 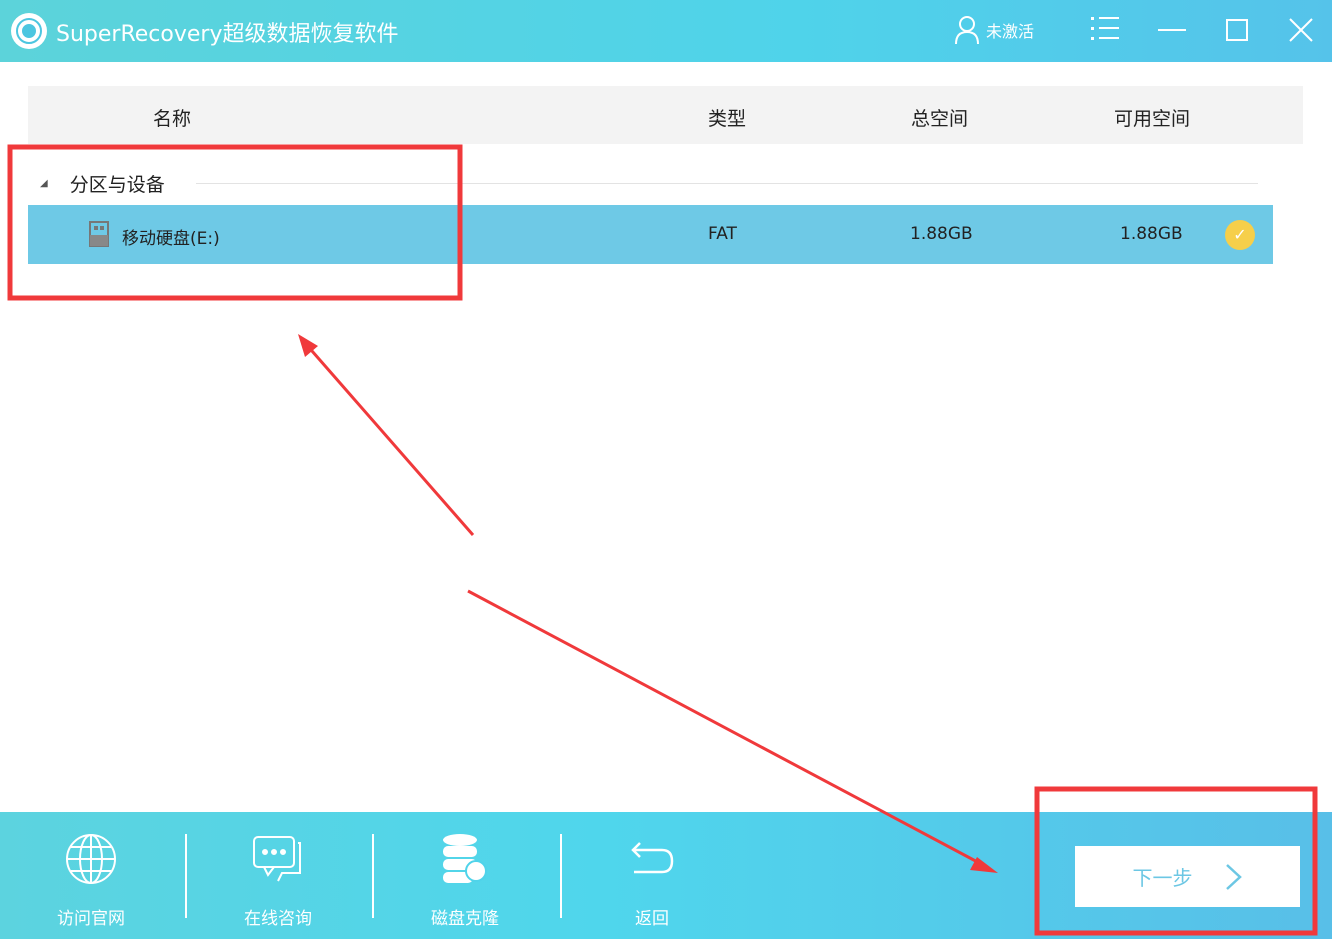 What do you see at coordinates (941, 234) in the screenshot?
I see `drive-total: 1.88GB` at bounding box center [941, 234].